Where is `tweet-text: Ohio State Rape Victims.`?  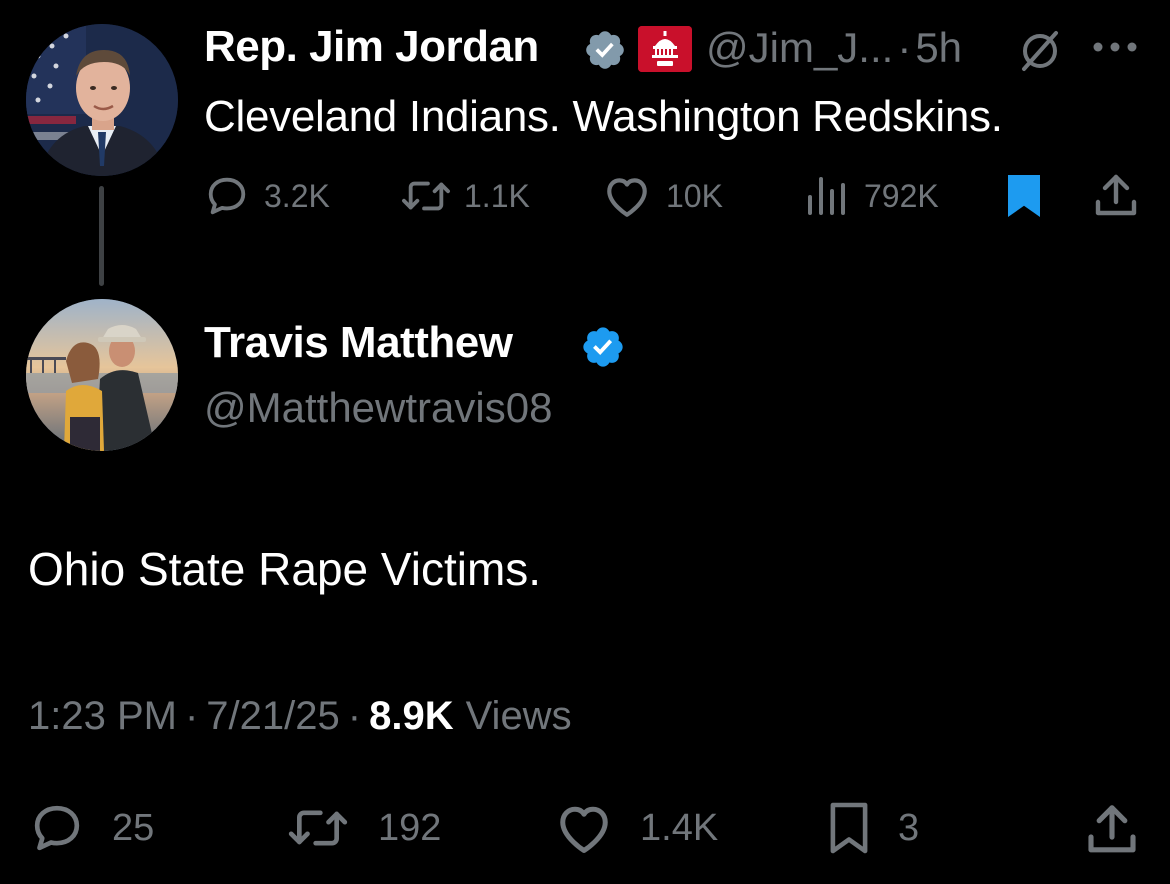 tweet-text: Ohio State Rape Victims. is located at coordinates (285, 569).